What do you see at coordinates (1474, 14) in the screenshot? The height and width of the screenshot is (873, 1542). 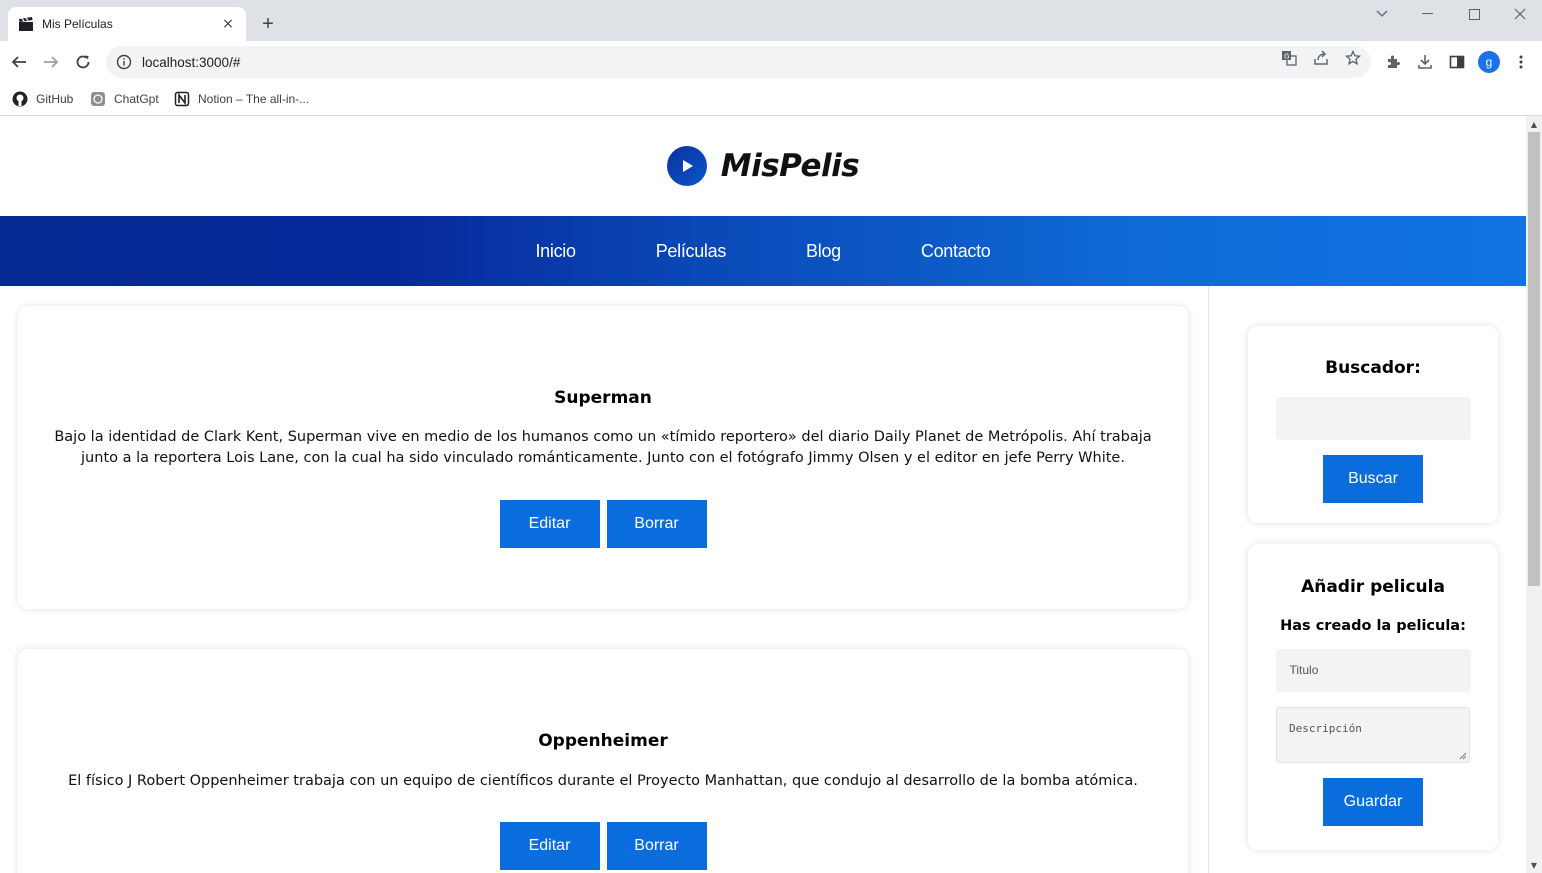 I see `maximize-icon` at bounding box center [1474, 14].